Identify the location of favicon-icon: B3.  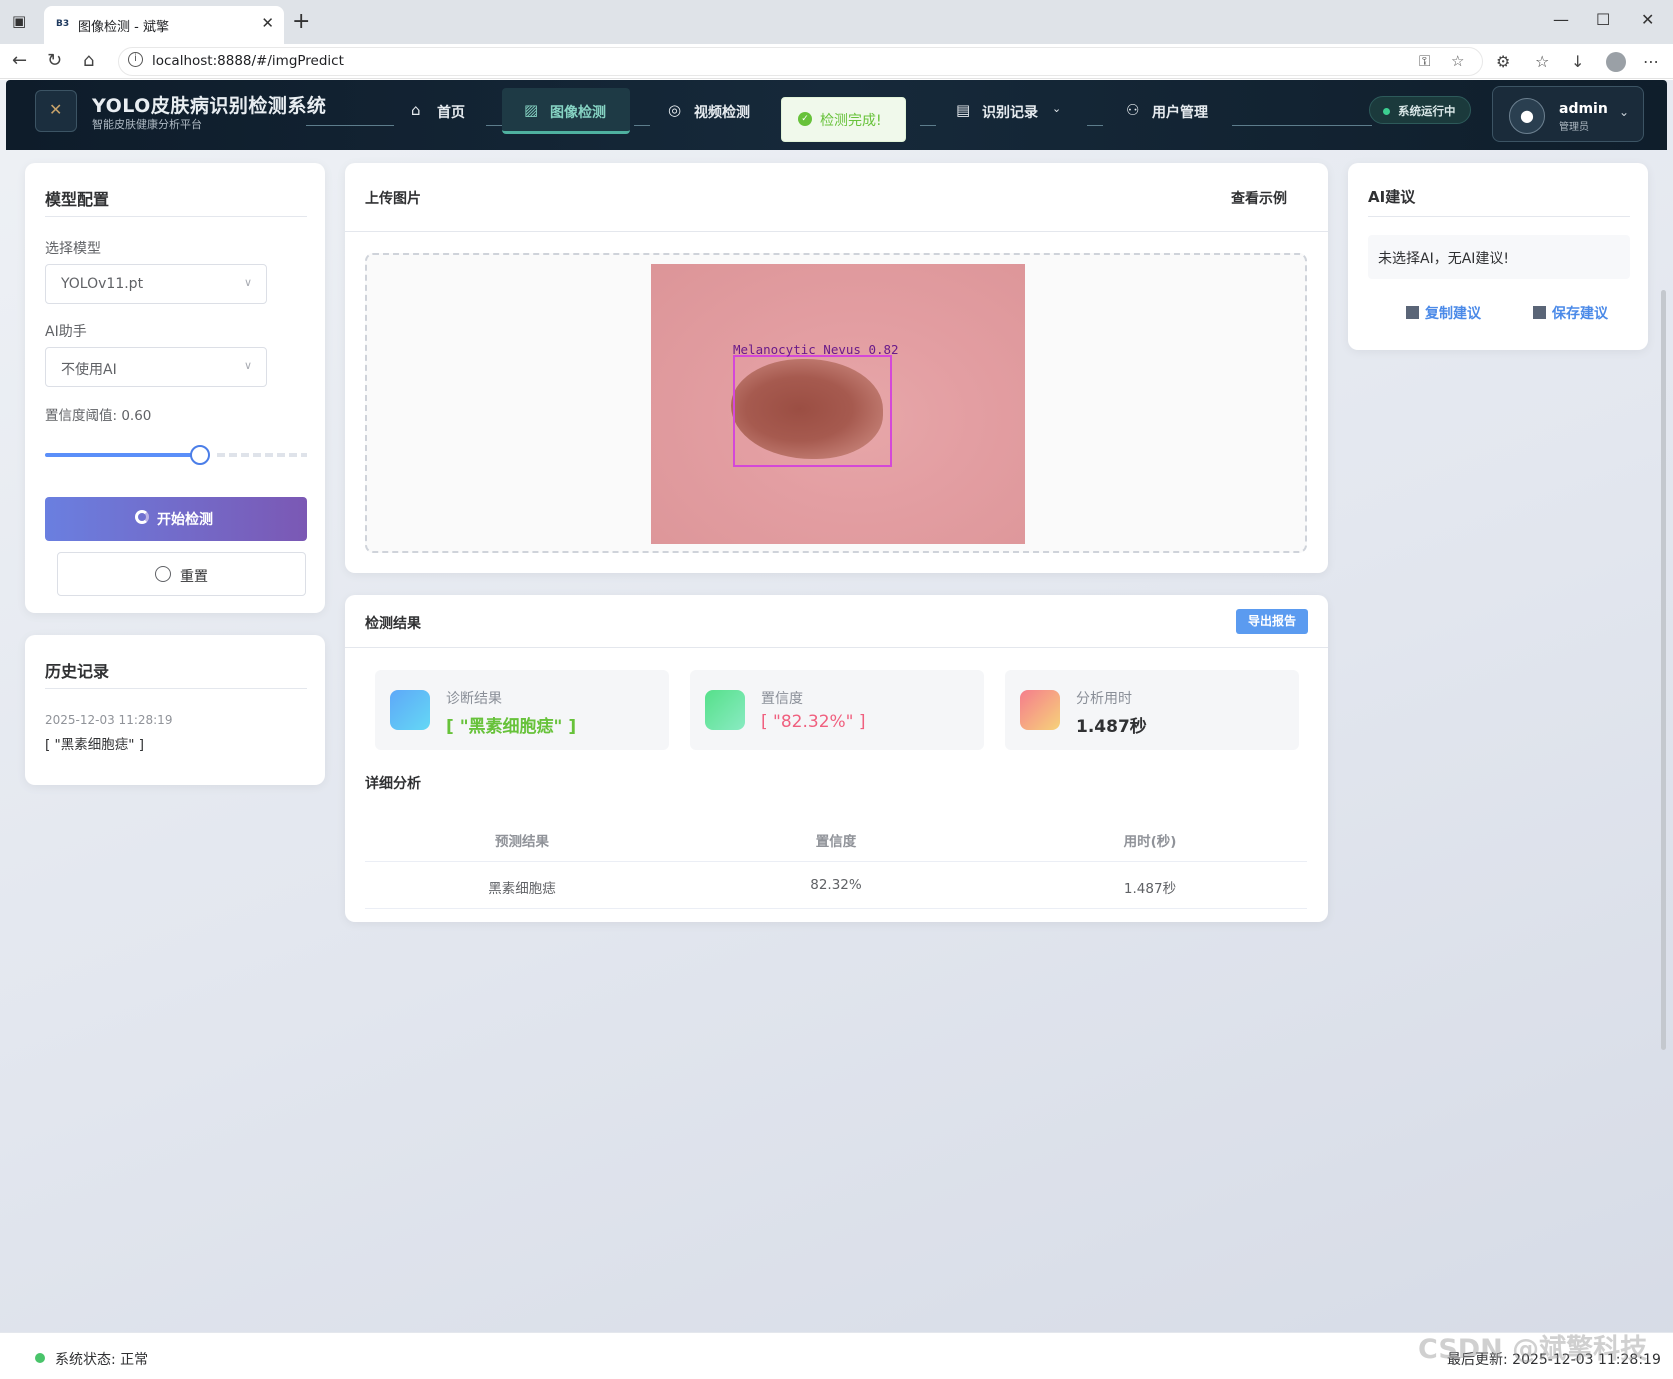
(63, 24).